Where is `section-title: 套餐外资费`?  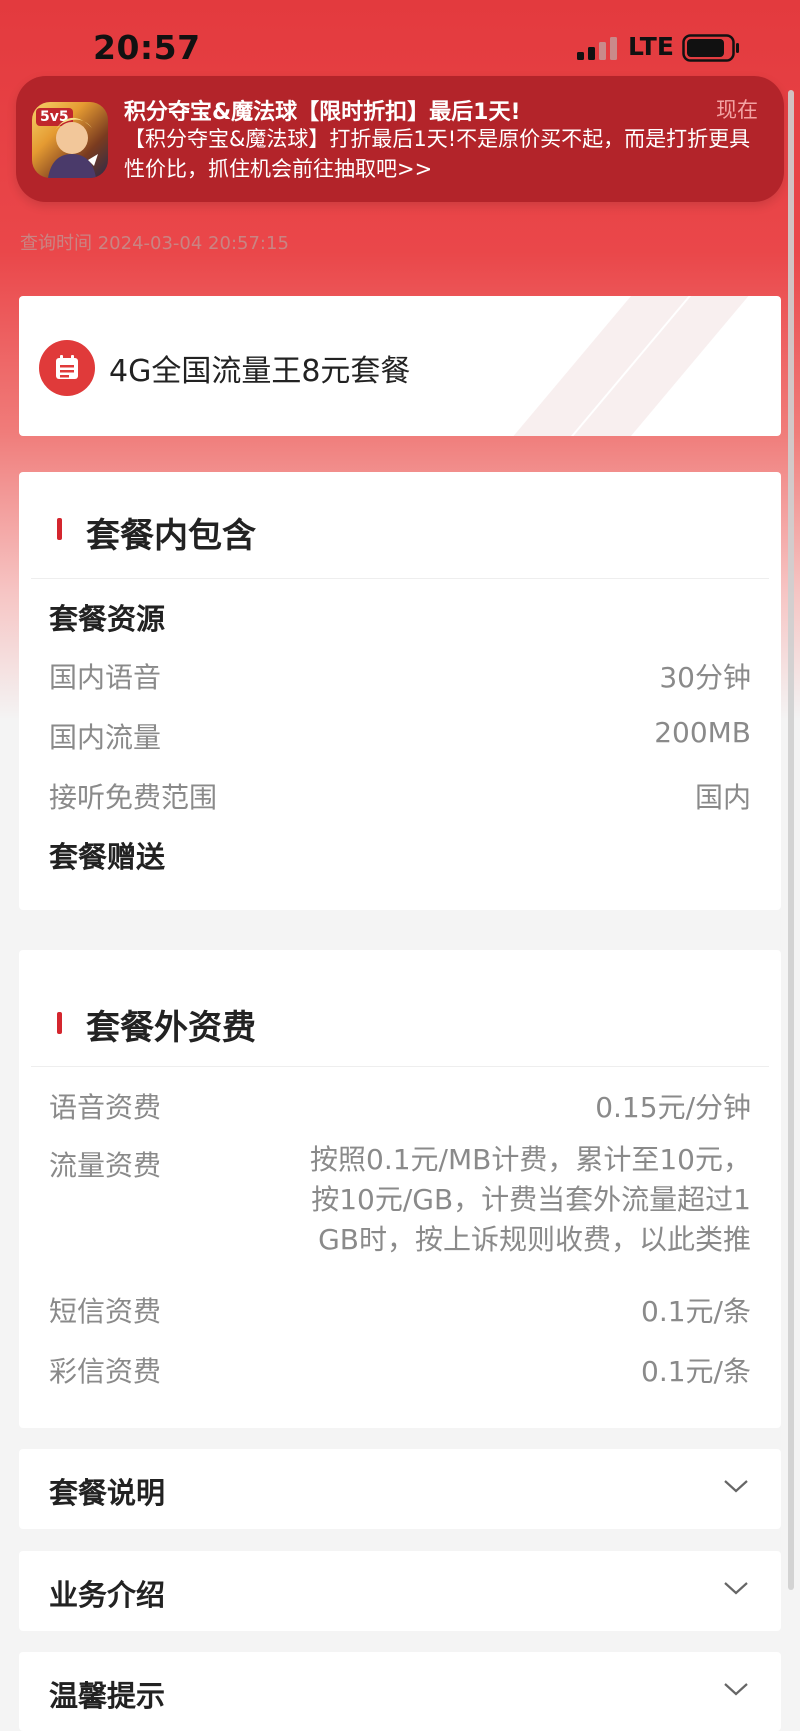 section-title: 套餐外资费 is located at coordinates (171, 1028).